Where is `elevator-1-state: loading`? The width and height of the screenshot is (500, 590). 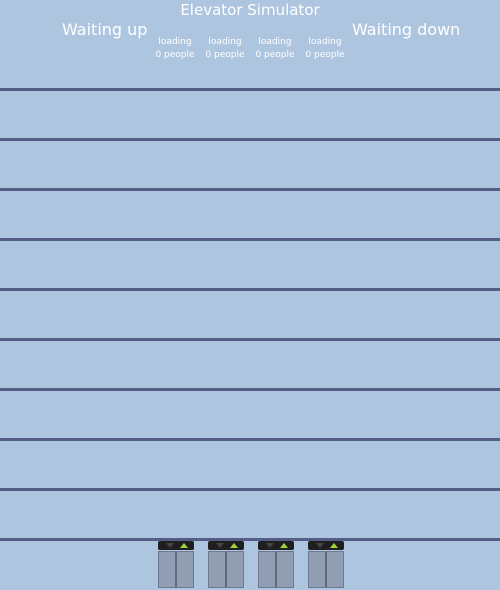
elevator-1-state: loading is located at coordinates (175, 42).